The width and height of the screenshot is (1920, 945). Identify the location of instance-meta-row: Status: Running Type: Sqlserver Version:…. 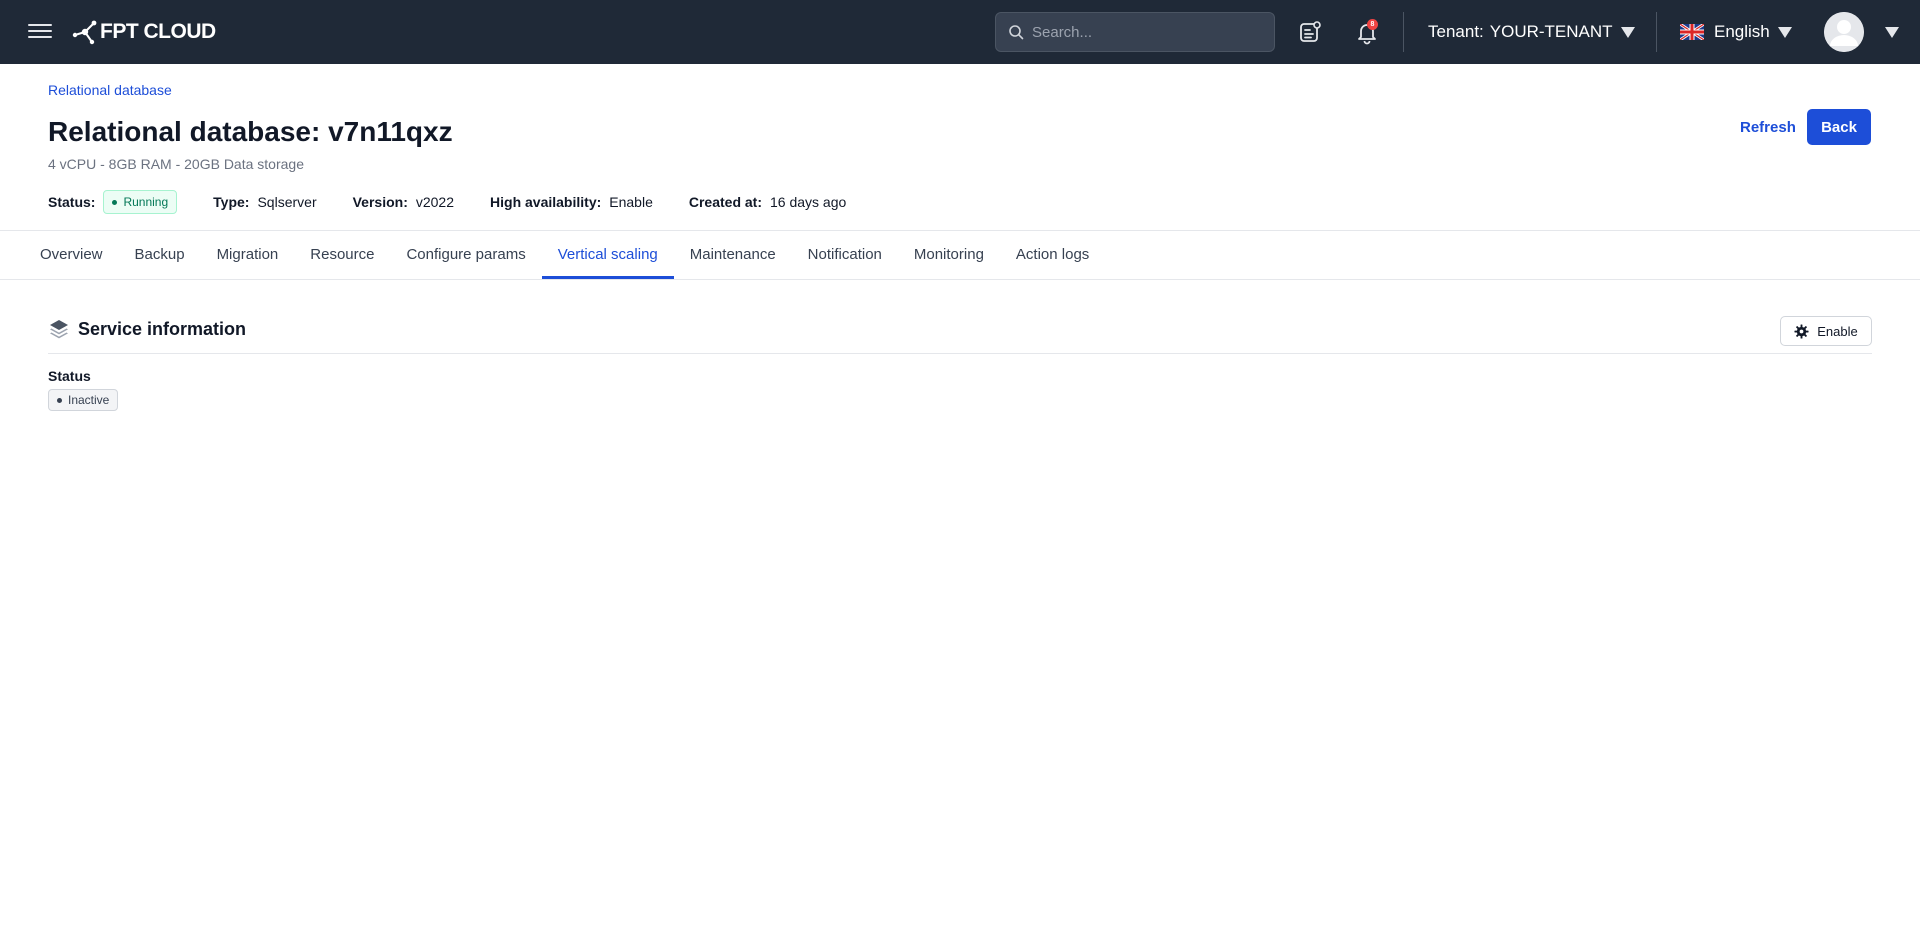
(465, 202).